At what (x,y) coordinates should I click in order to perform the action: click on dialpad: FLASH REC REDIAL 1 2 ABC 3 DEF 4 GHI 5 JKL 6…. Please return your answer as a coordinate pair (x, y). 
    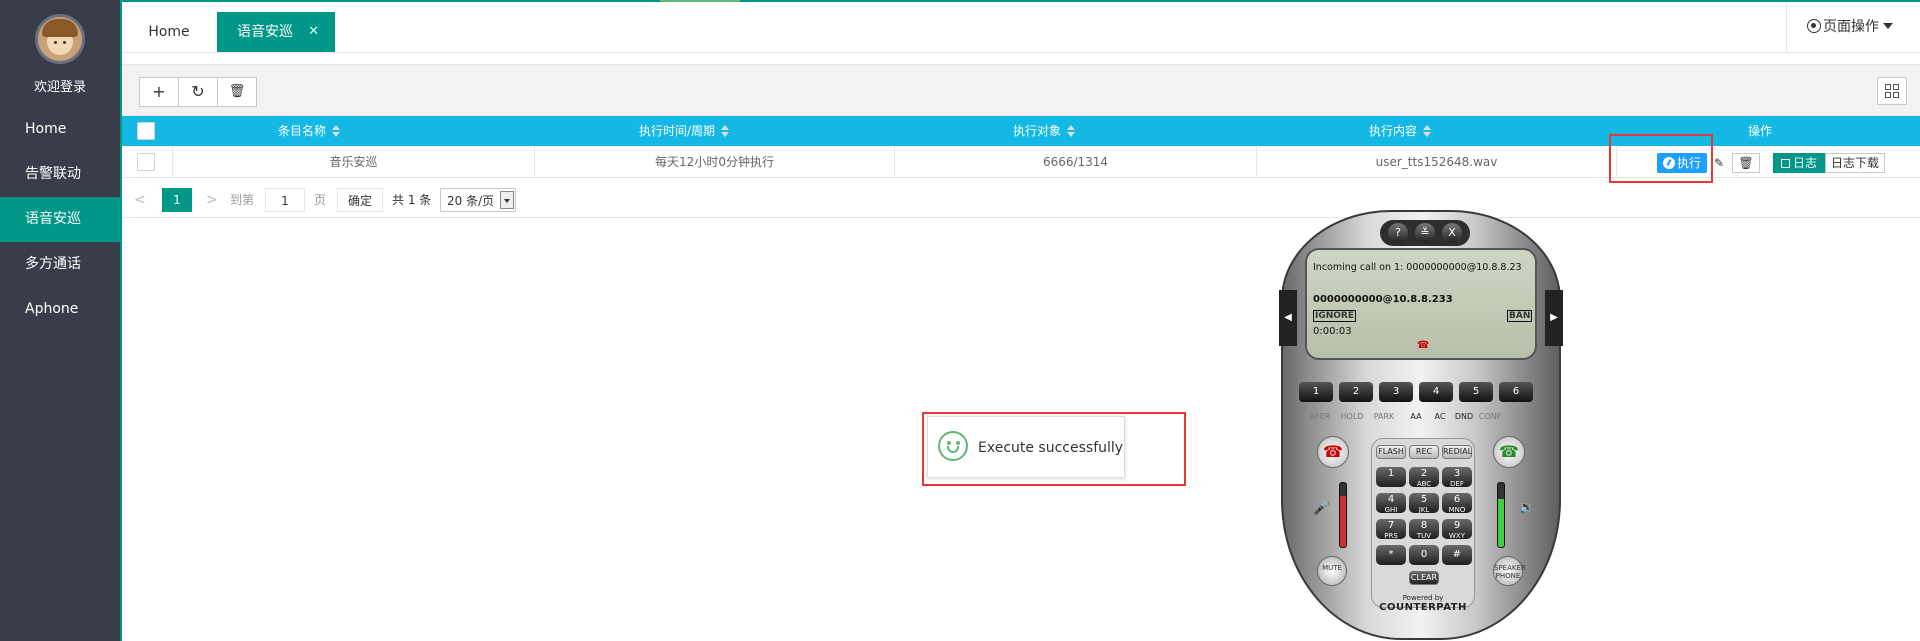
    Looking at the image, I should click on (1423, 523).